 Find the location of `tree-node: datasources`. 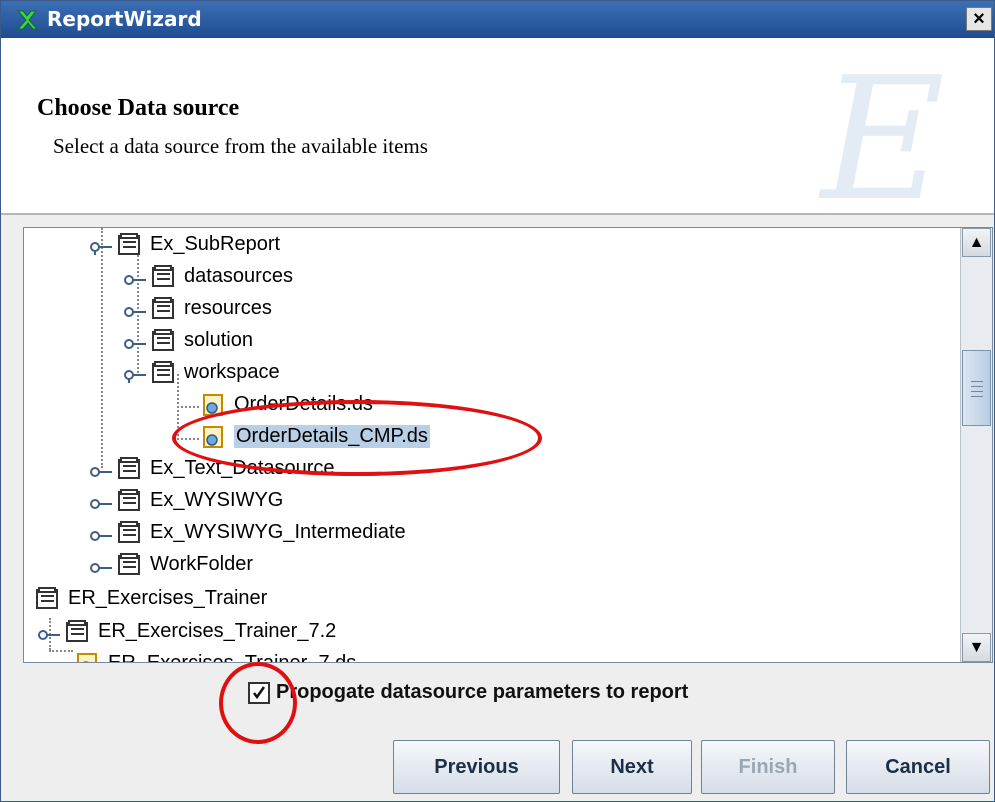

tree-node: datasources is located at coordinates (208, 276).